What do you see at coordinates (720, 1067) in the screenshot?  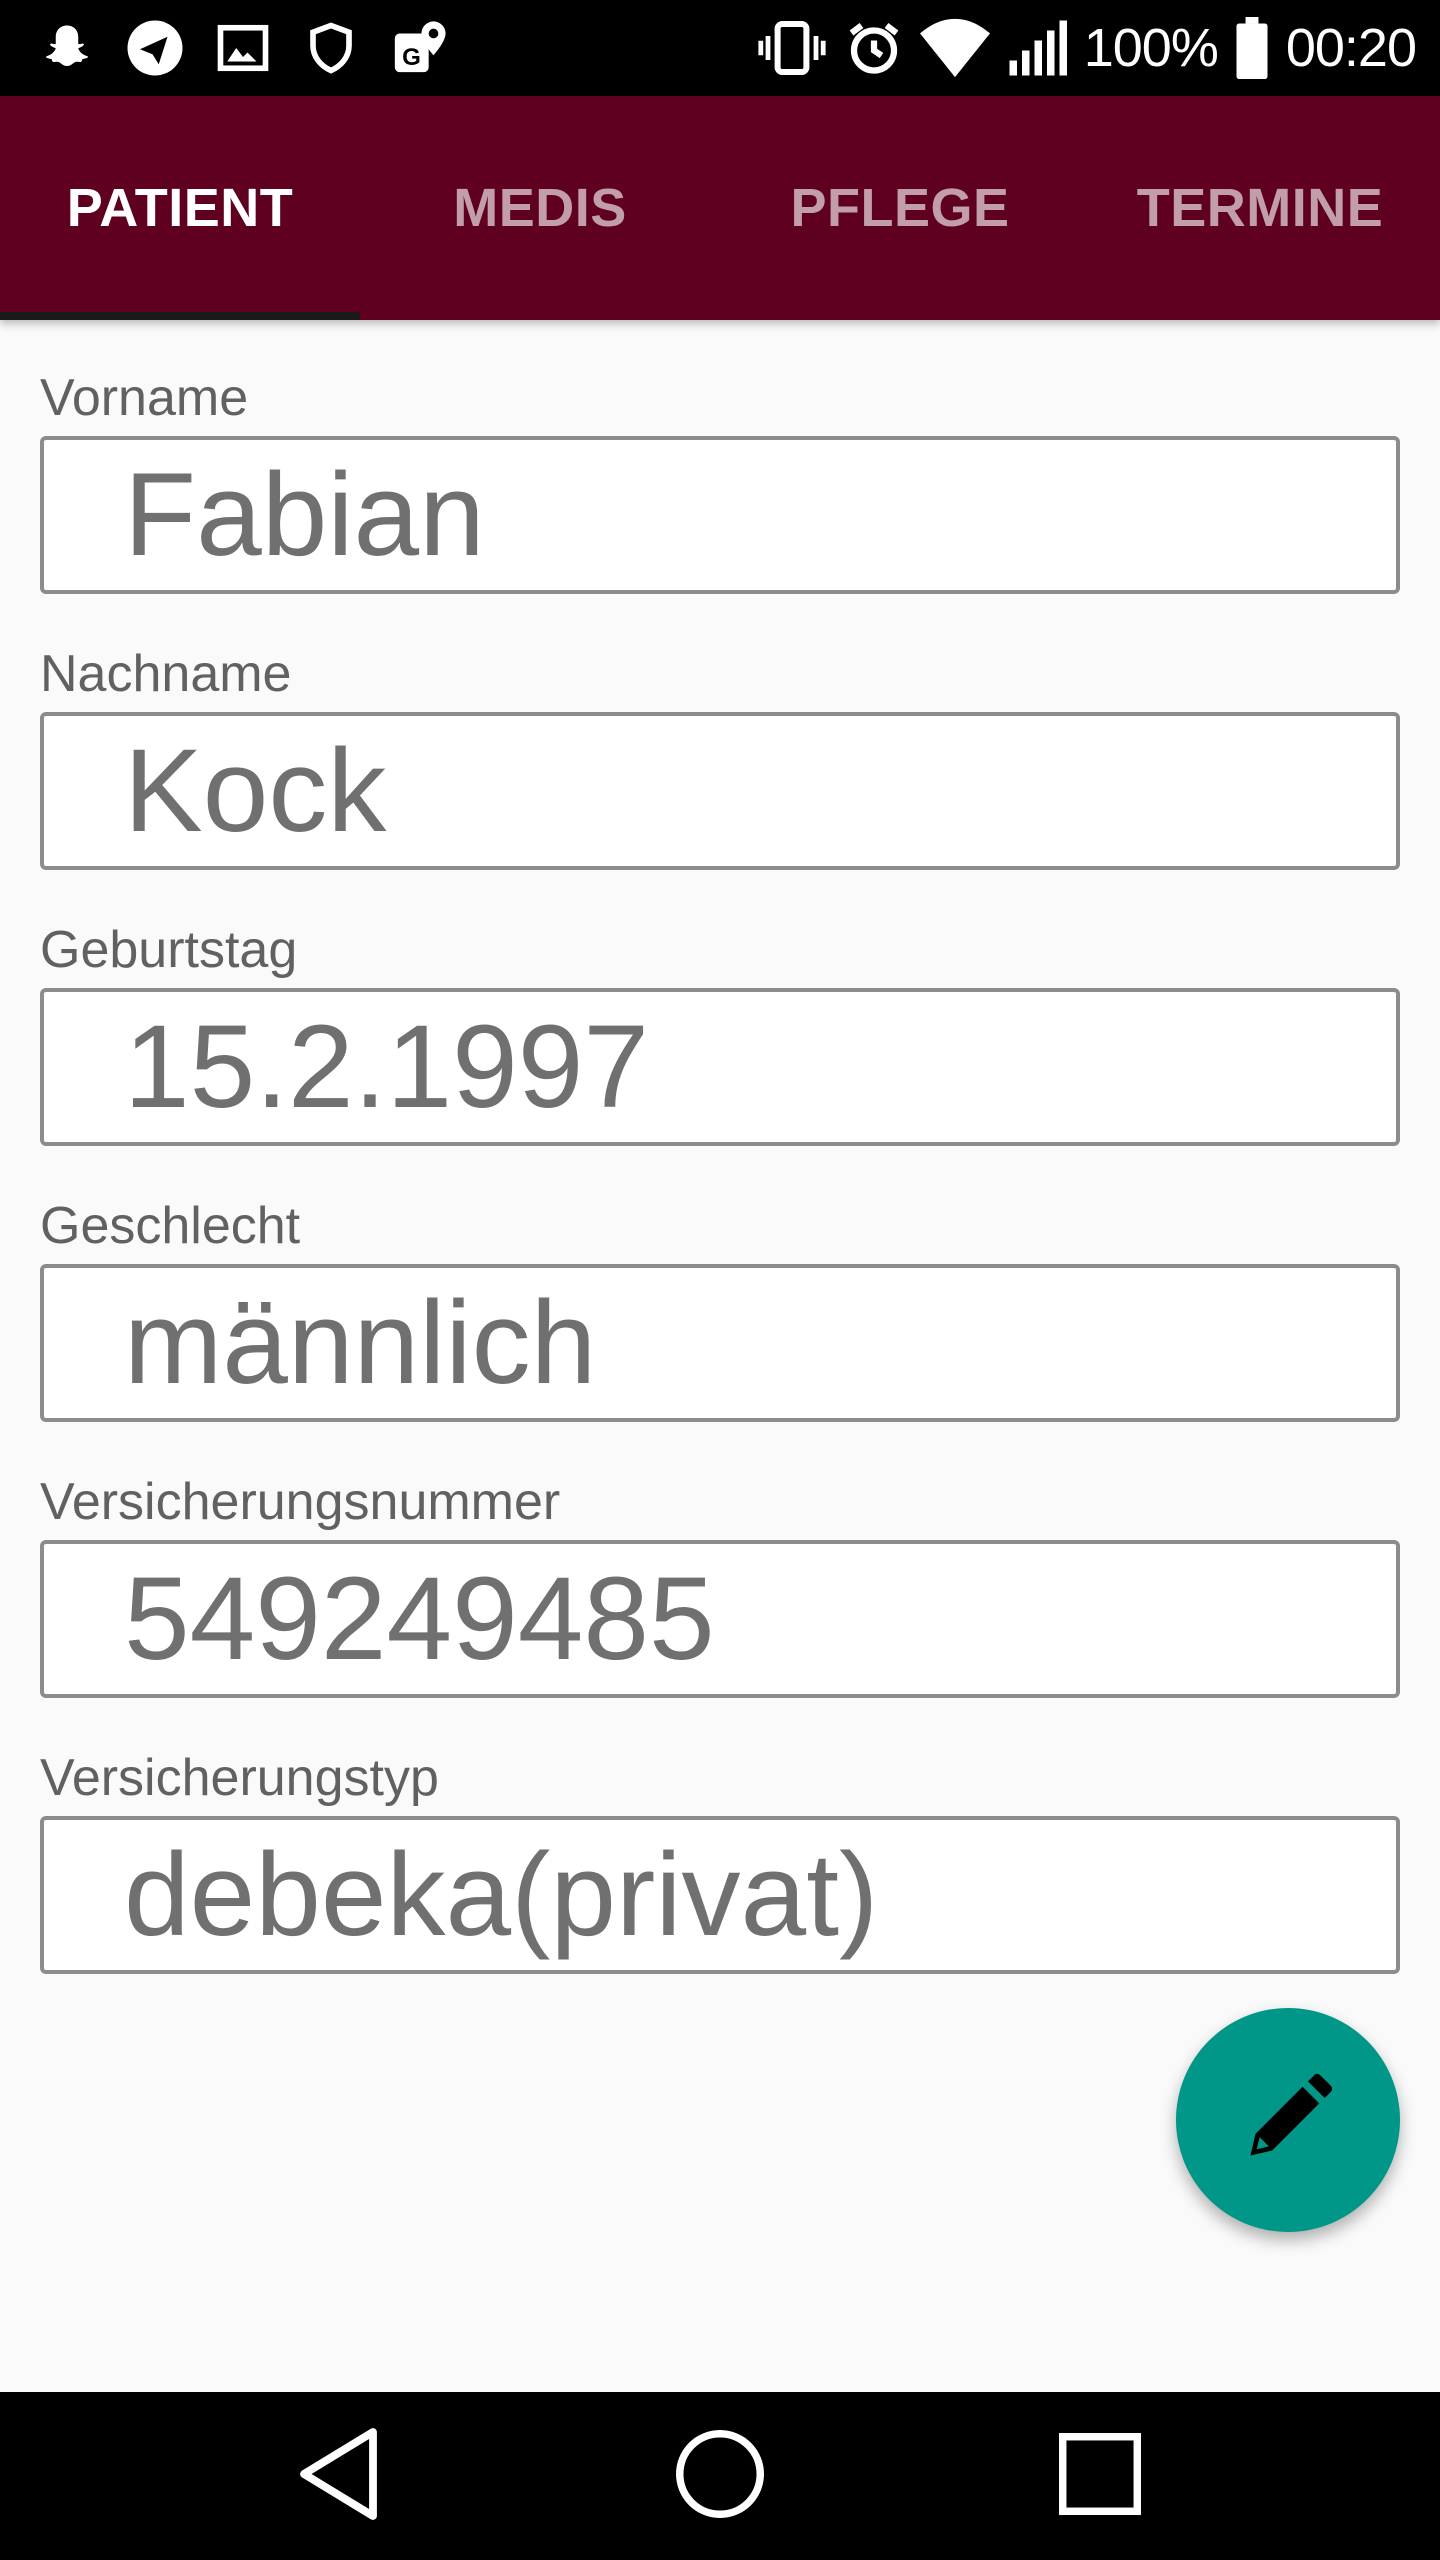 I see `geburtstag-field: 15.2.1997` at bounding box center [720, 1067].